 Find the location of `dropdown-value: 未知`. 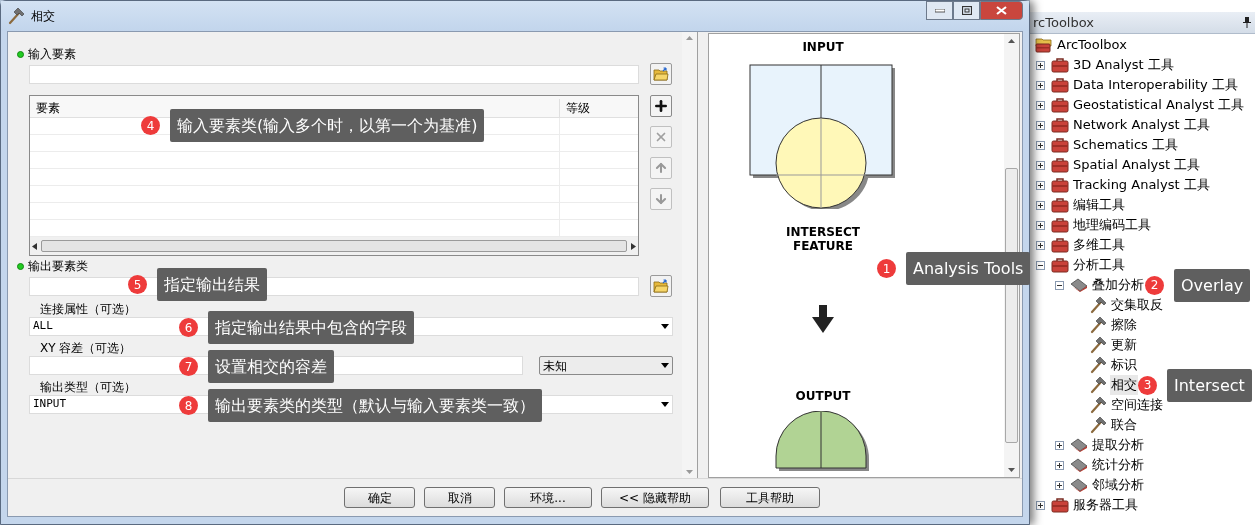

dropdown-value: 未知 is located at coordinates (555, 366).